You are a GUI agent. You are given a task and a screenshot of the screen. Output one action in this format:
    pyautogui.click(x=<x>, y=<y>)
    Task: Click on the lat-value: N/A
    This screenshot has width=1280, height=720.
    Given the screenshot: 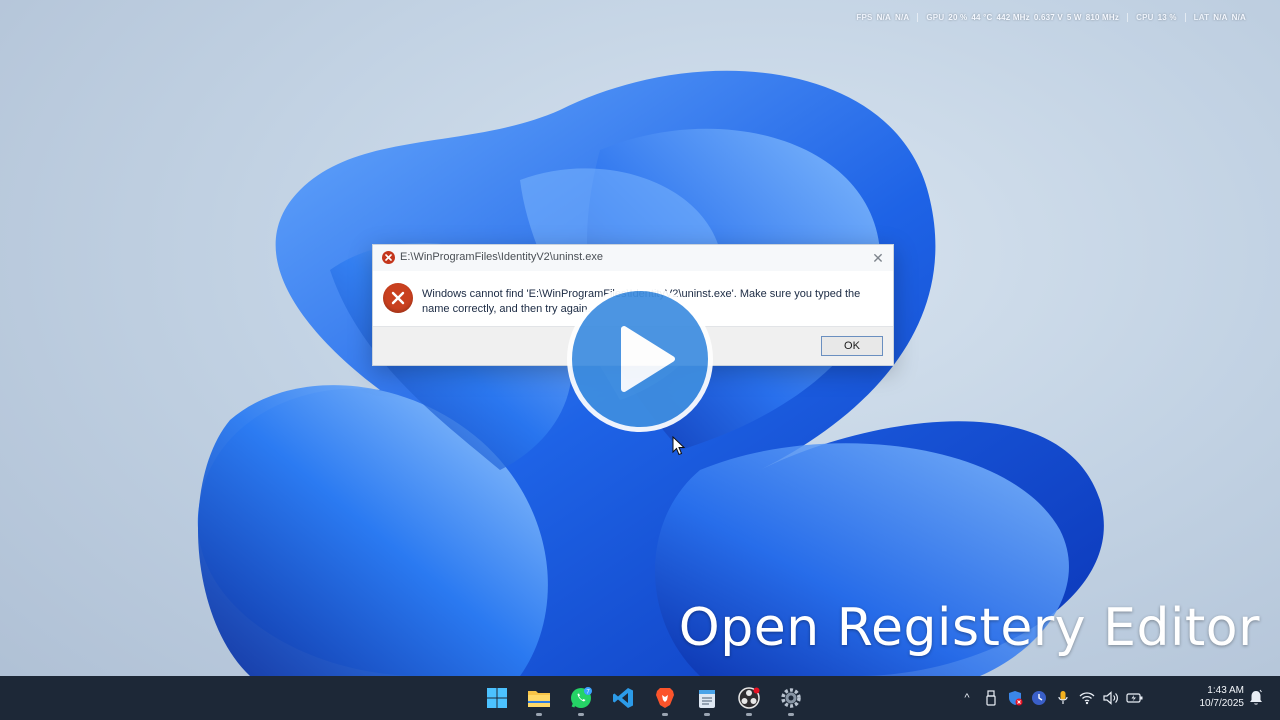 What is the action you would take?
    pyautogui.click(x=1220, y=17)
    